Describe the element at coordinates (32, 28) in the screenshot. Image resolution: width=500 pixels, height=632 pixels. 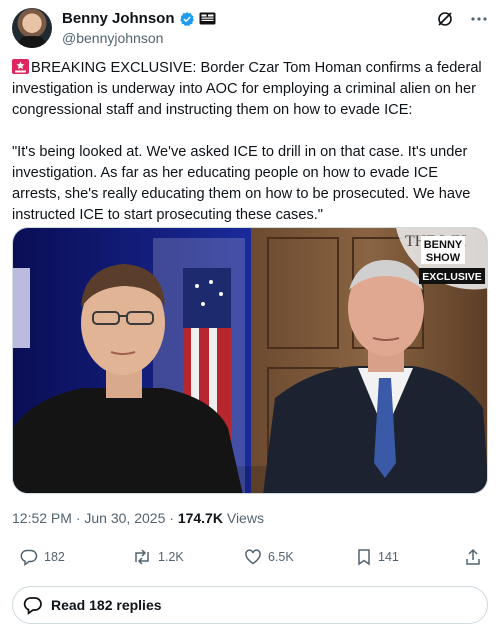
I see `author-avatar` at that location.